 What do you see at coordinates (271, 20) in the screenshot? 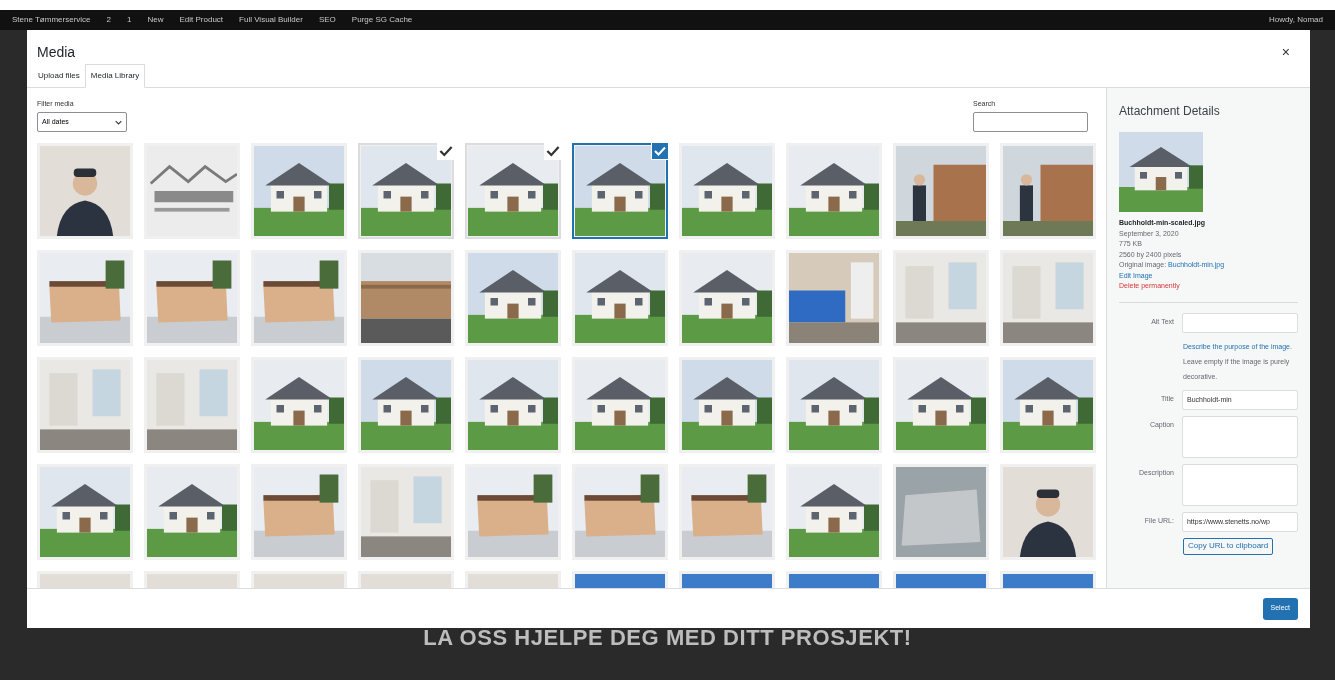
I see `builder-link: Full Visual Builder` at bounding box center [271, 20].